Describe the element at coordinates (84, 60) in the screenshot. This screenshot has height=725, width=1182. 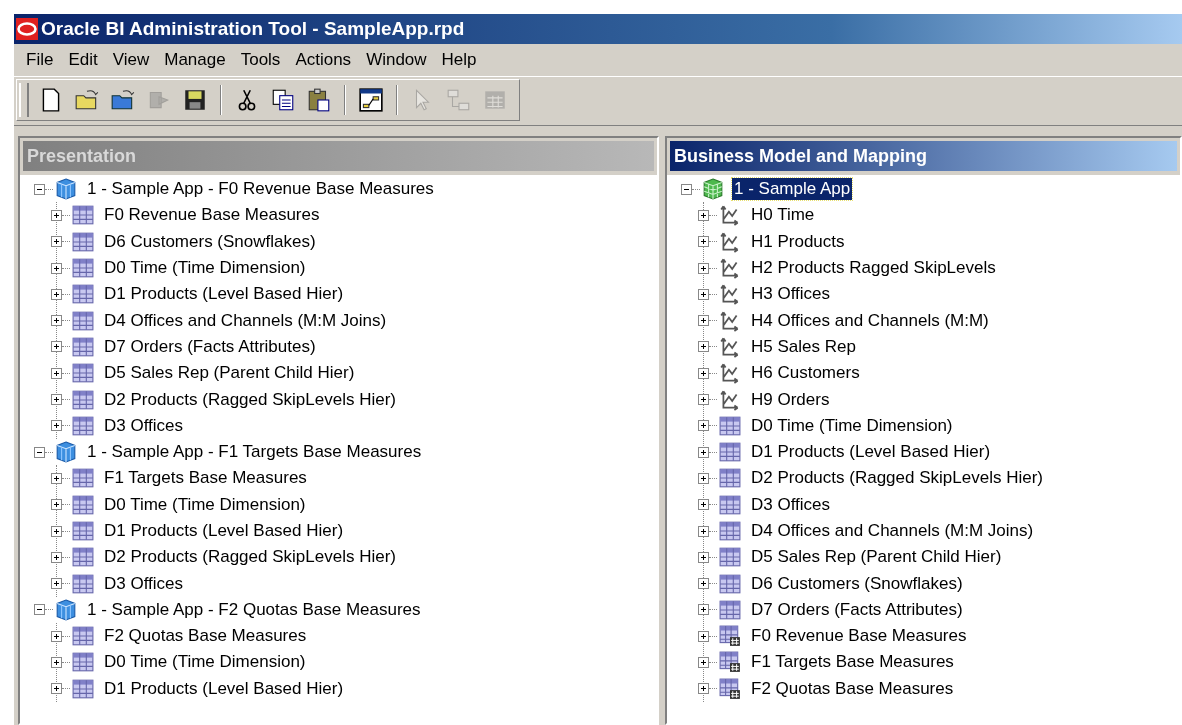
I see `menu-item: Edit` at that location.